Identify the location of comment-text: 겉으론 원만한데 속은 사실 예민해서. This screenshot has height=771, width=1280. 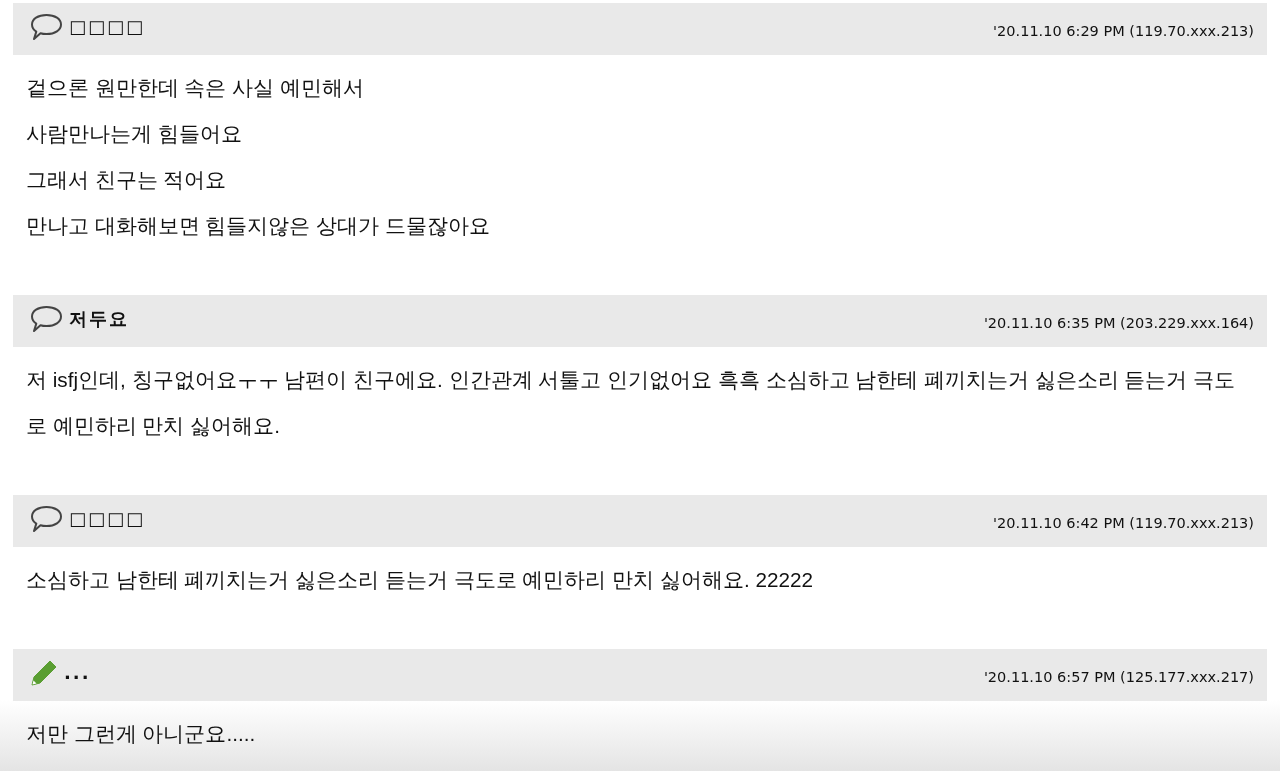
(195, 88).